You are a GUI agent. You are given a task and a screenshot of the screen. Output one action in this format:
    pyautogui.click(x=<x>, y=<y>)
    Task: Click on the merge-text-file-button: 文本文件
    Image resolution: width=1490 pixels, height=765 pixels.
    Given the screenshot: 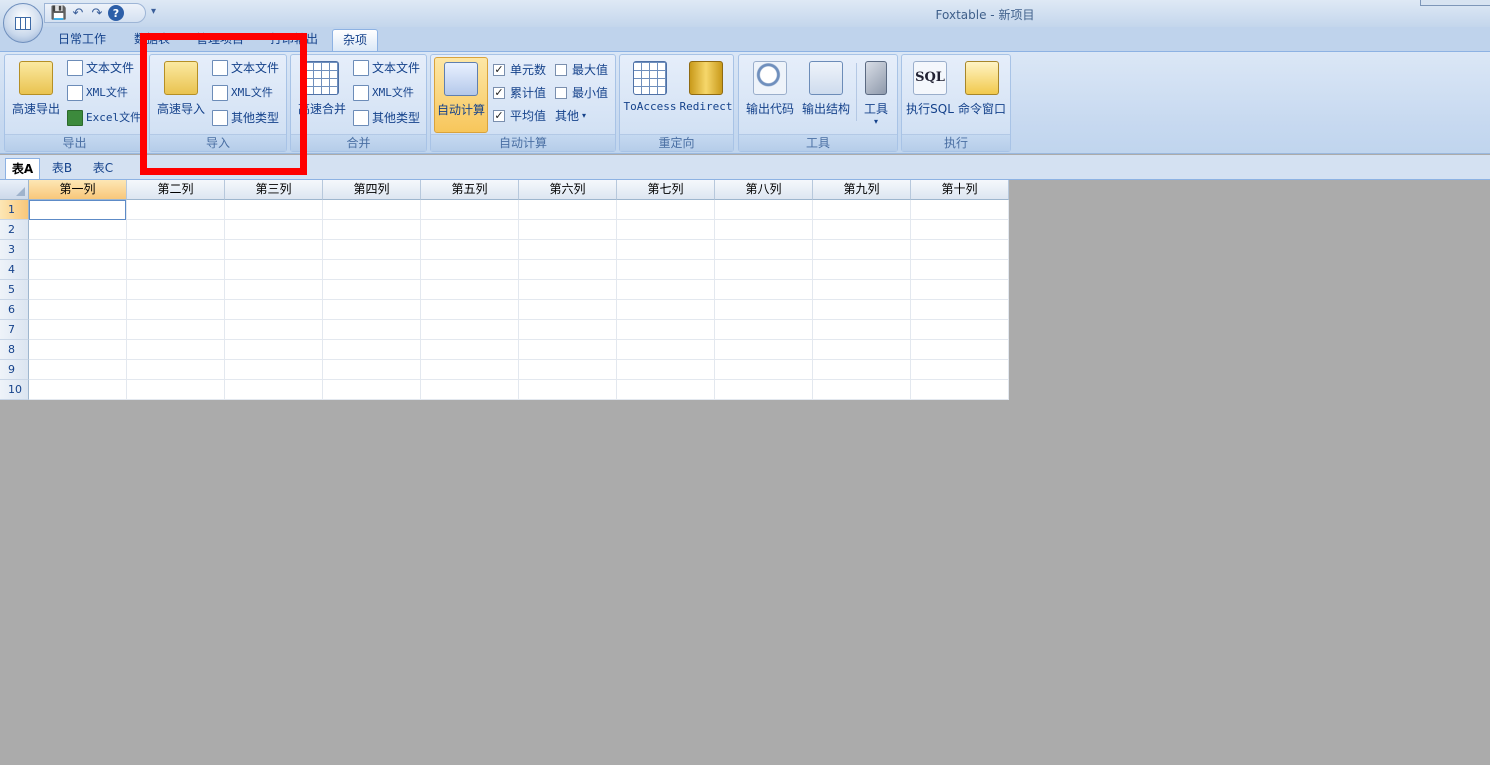 What is the action you would take?
    pyautogui.click(x=386, y=68)
    